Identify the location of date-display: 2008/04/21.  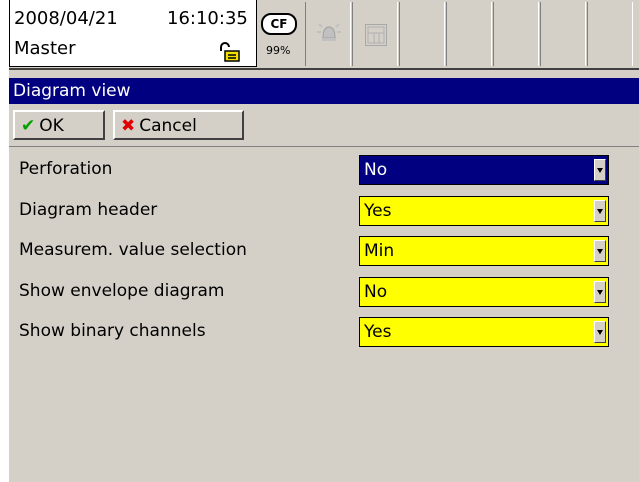
(66, 18).